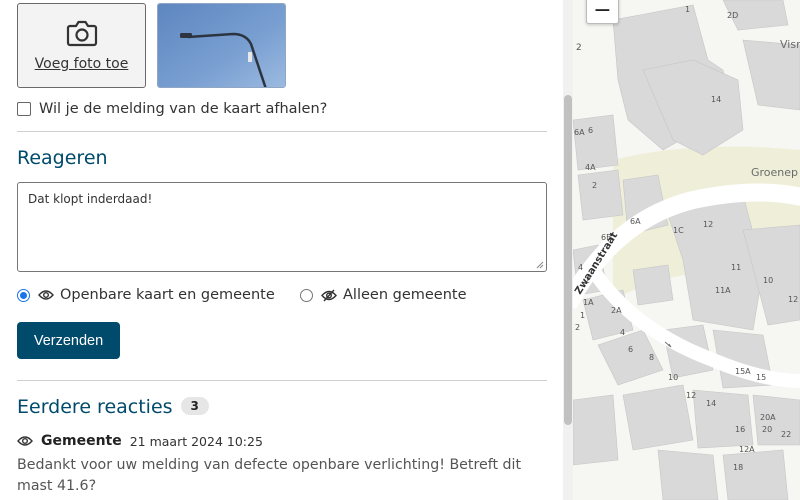  Describe the element at coordinates (23, 295) in the screenshot. I see `radio-public` at that location.